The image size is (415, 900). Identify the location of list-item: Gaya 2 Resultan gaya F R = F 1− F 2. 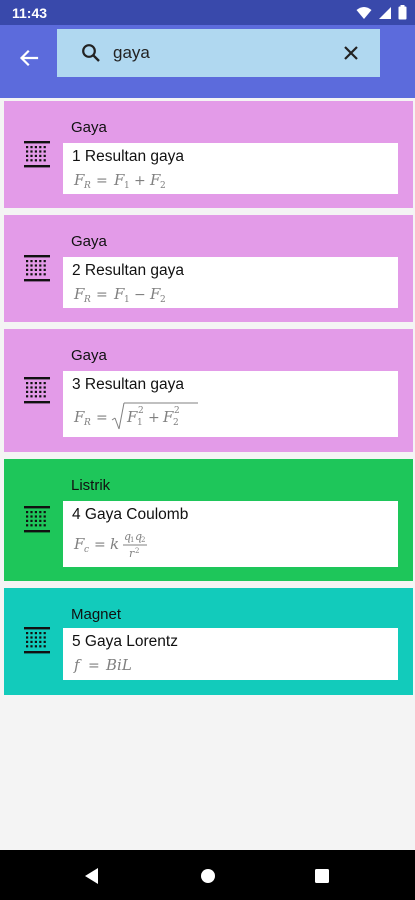
(208, 268).